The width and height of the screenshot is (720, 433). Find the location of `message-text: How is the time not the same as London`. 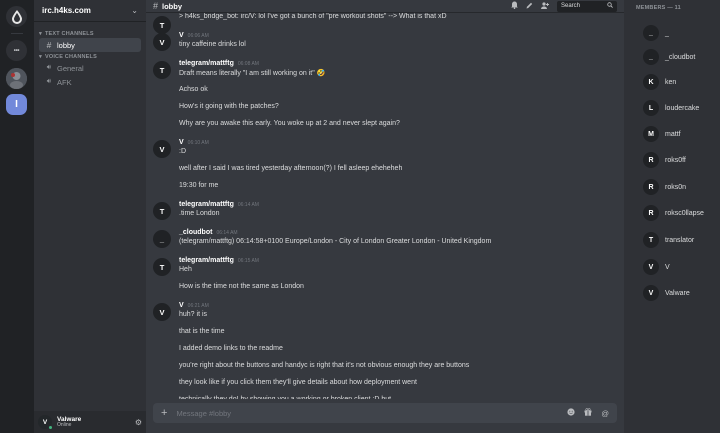

message-text: How is the time not the same as London is located at coordinates (241, 286).